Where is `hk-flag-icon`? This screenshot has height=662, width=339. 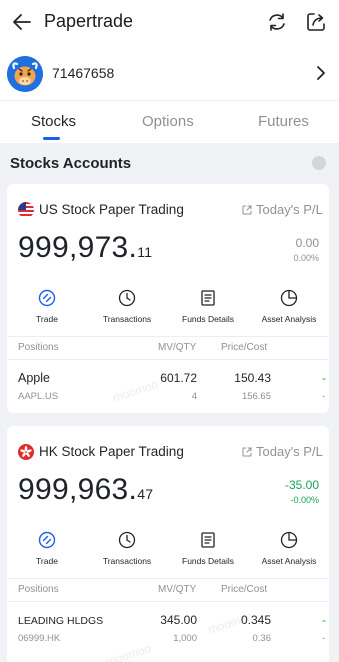 hk-flag-icon is located at coordinates (26, 452).